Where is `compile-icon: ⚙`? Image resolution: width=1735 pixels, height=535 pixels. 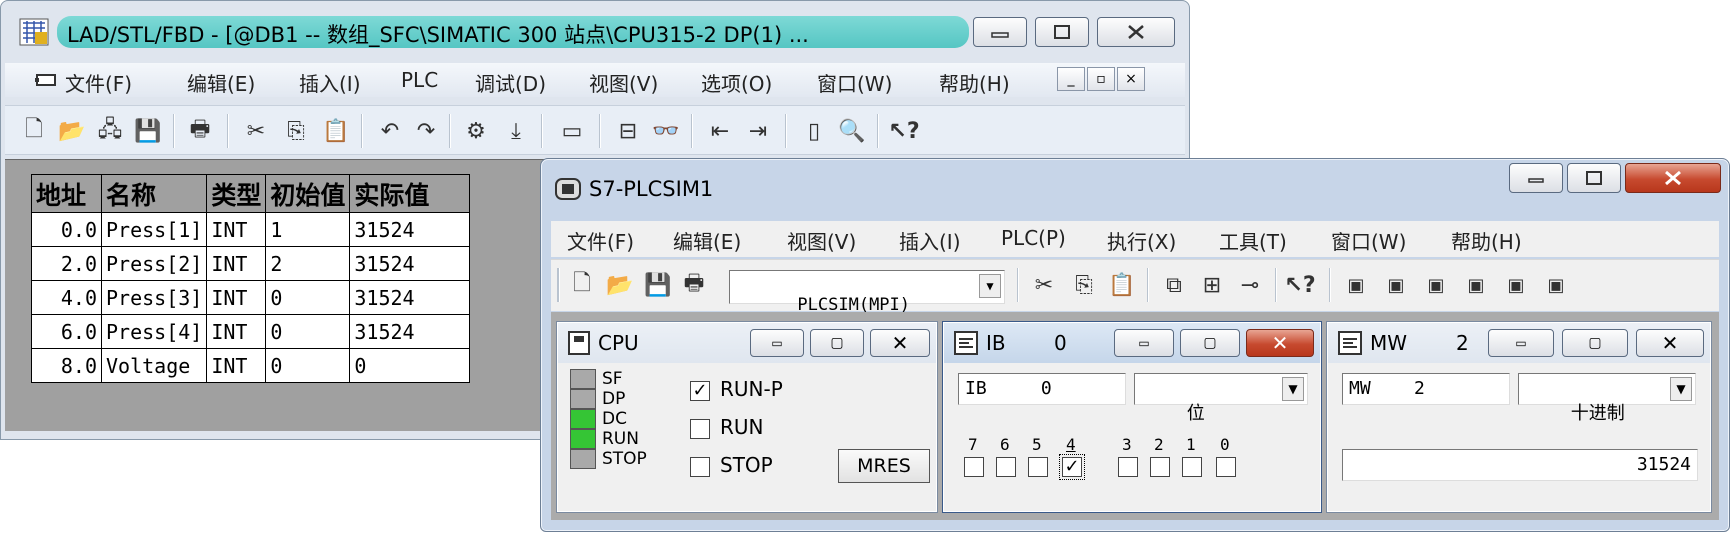
compile-icon: ⚙ is located at coordinates (476, 131).